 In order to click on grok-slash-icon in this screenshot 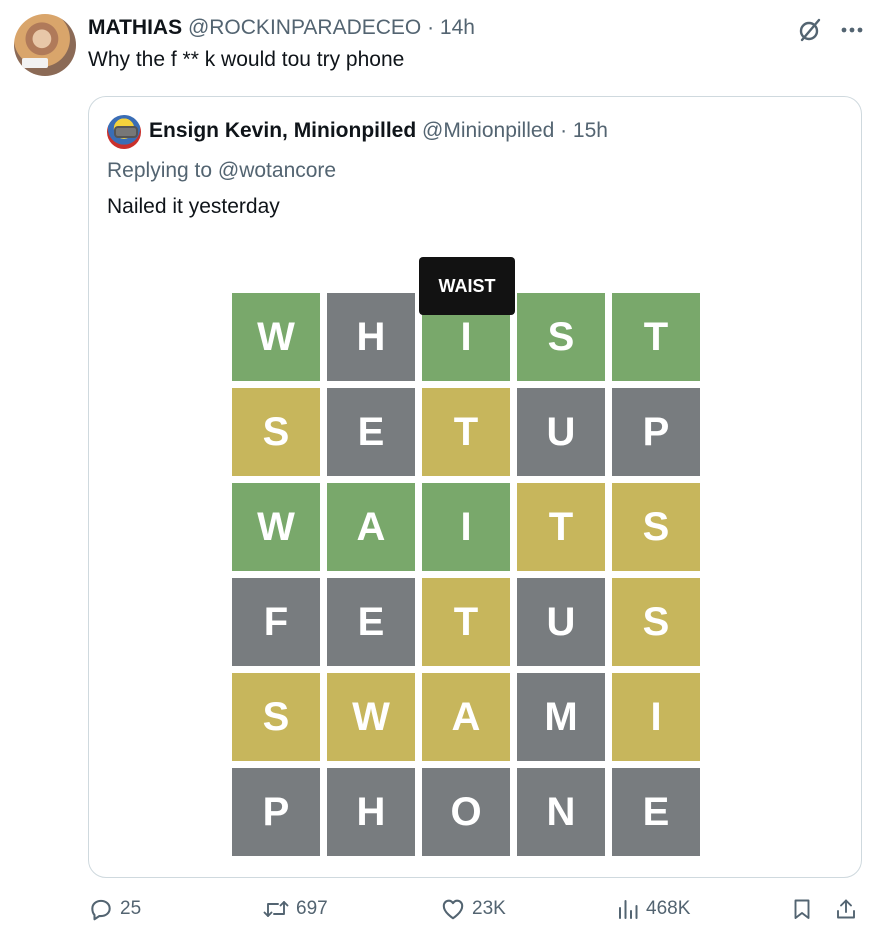, I will do `click(810, 30)`.